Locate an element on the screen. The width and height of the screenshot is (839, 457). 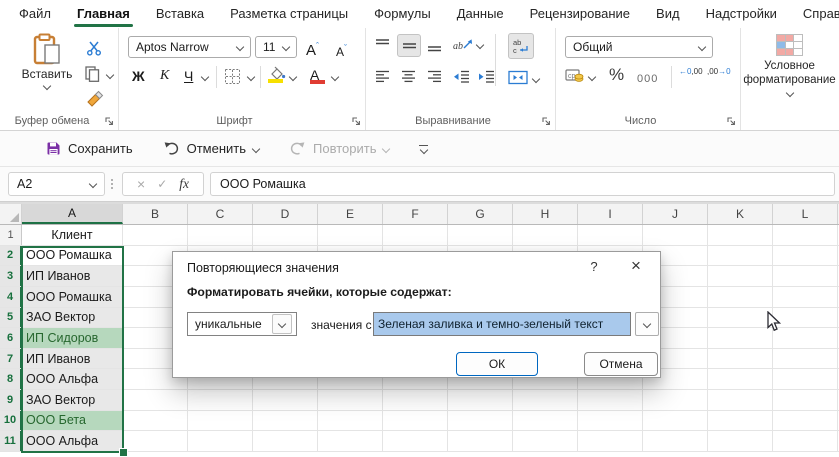
row-header-10: 10 is located at coordinates (11, 420).